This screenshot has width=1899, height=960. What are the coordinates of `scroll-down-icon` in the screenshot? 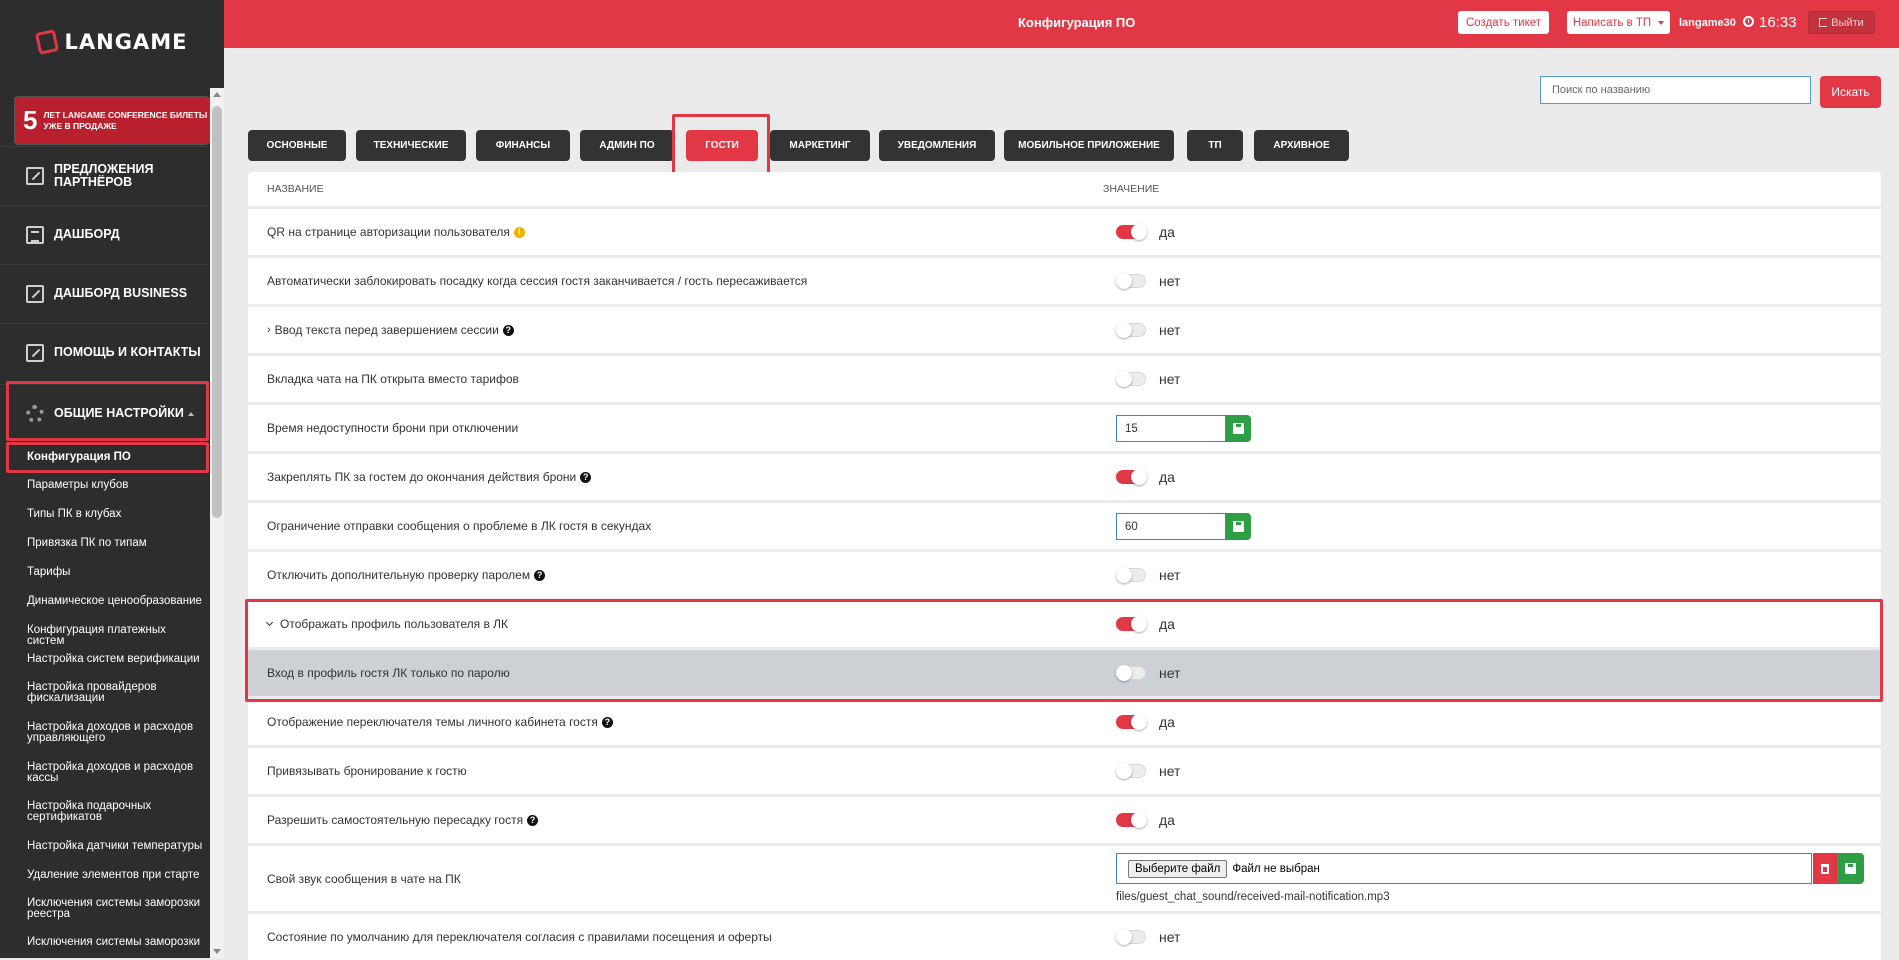 It's located at (217, 951).